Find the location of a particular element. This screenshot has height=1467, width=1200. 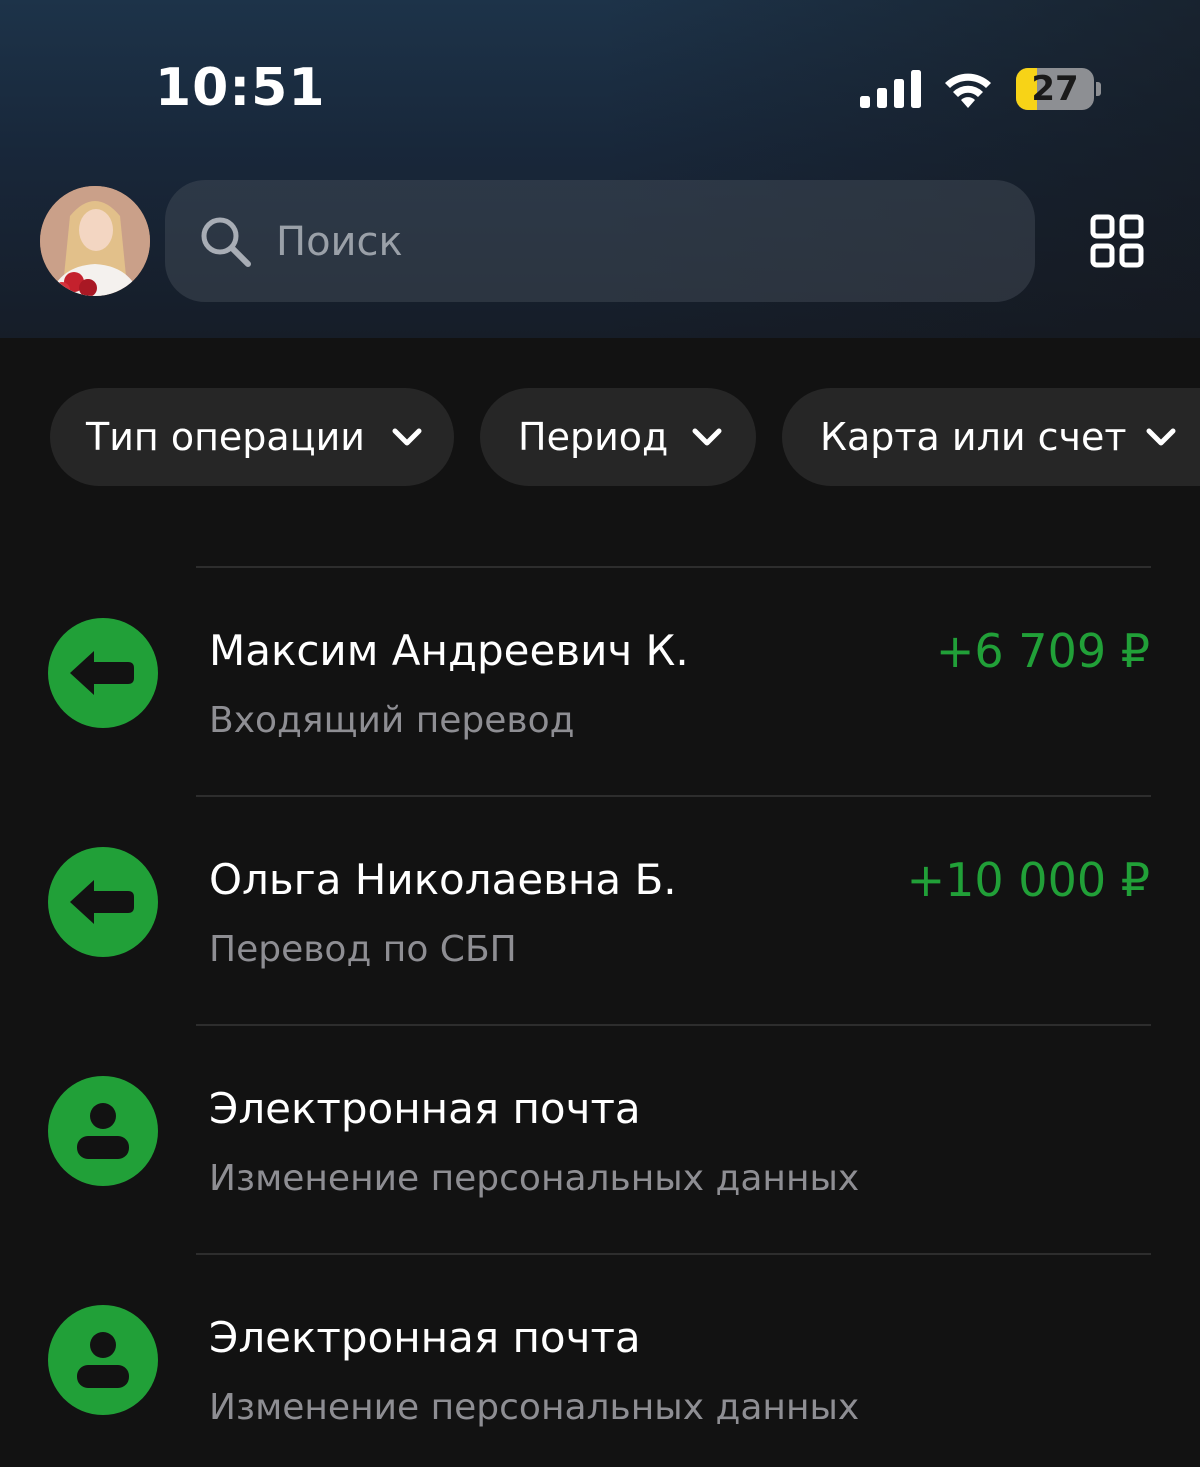

search-input is located at coordinates (626, 242).